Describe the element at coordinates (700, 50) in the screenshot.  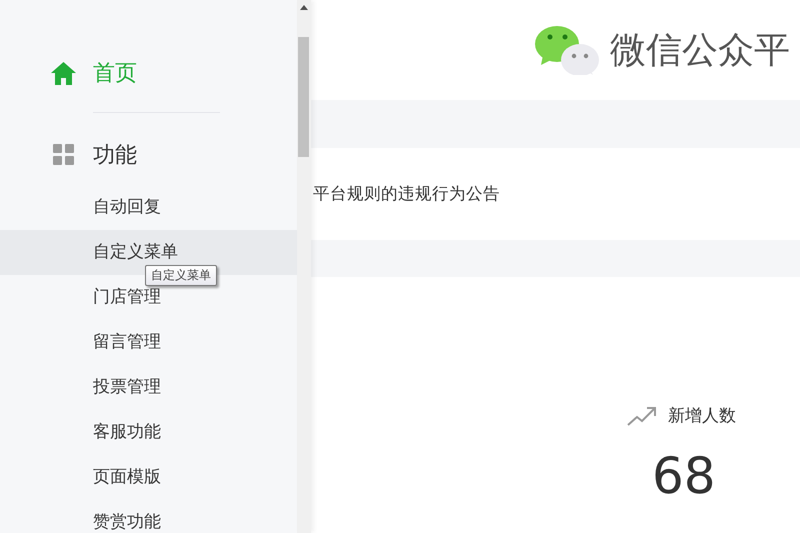
I see `site-title: 微信公众平` at that location.